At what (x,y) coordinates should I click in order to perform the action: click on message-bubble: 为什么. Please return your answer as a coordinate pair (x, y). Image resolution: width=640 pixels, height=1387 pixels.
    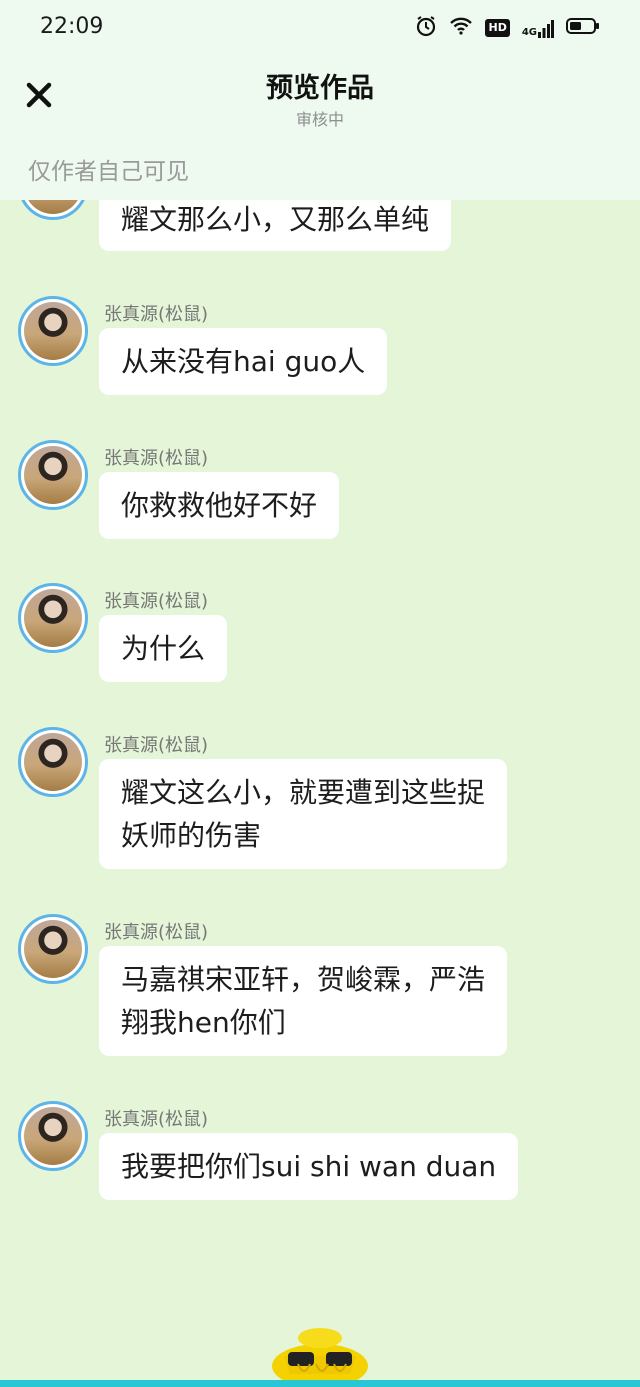
    Looking at the image, I should click on (163, 648).